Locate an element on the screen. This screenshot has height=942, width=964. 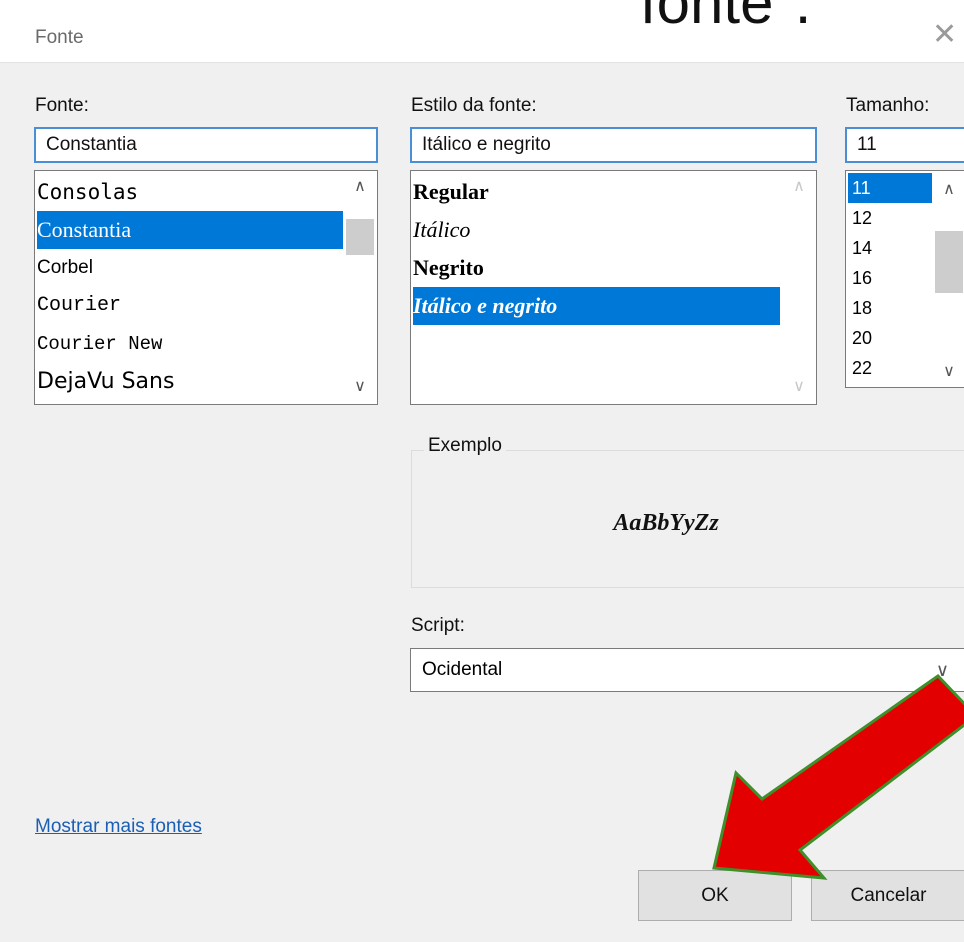
size-item-20: 20 is located at coordinates (860, 338).